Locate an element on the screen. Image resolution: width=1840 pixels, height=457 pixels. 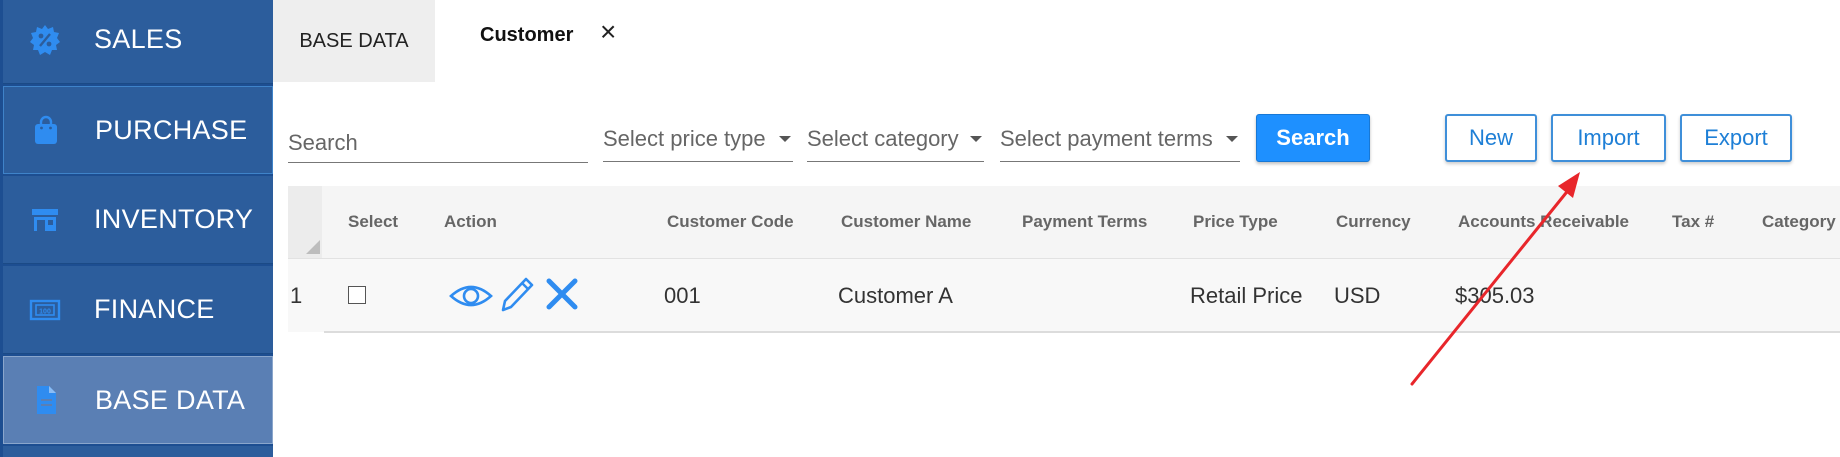
annotation-arrow-icon is located at coordinates (1495, 279).